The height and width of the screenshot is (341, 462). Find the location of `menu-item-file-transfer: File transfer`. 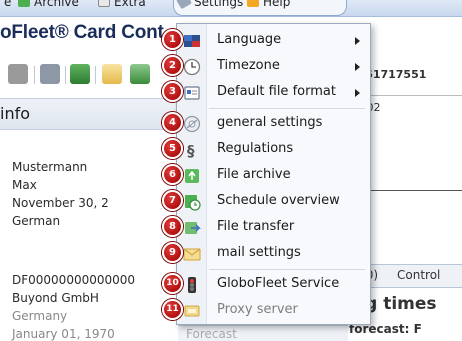

menu-item-file-transfer: File transfer is located at coordinates (273, 228).